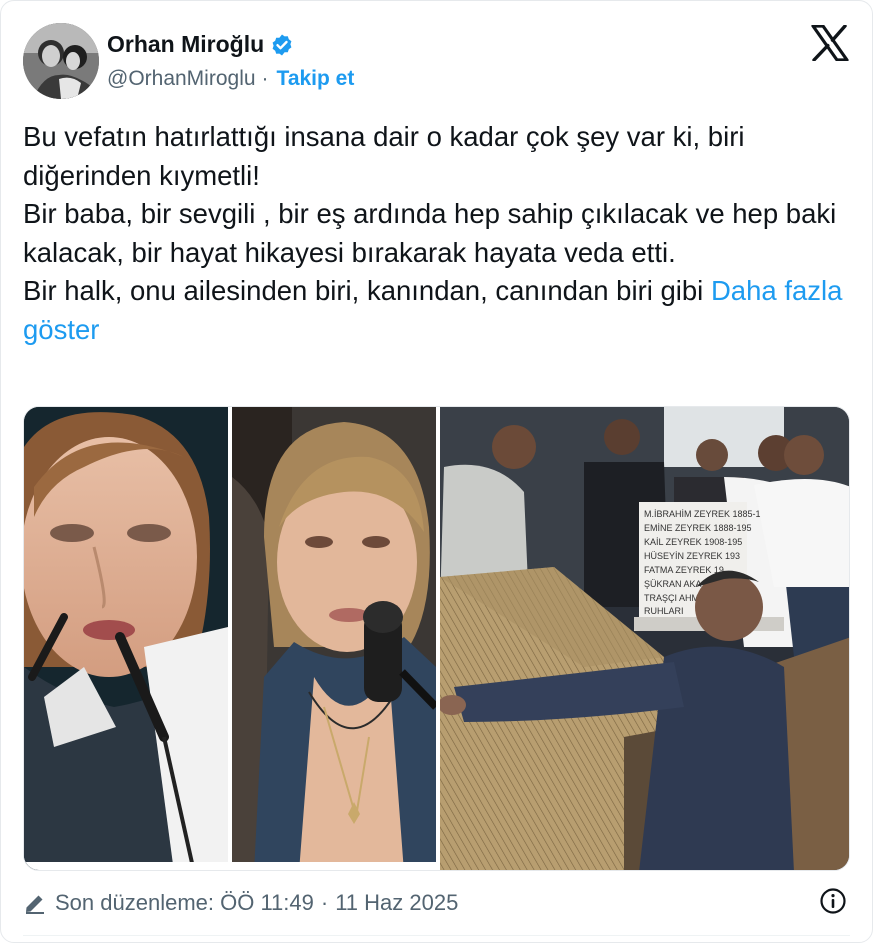  Describe the element at coordinates (396, 903) in the screenshot. I see `post-date: 11 Haz 2025` at that location.